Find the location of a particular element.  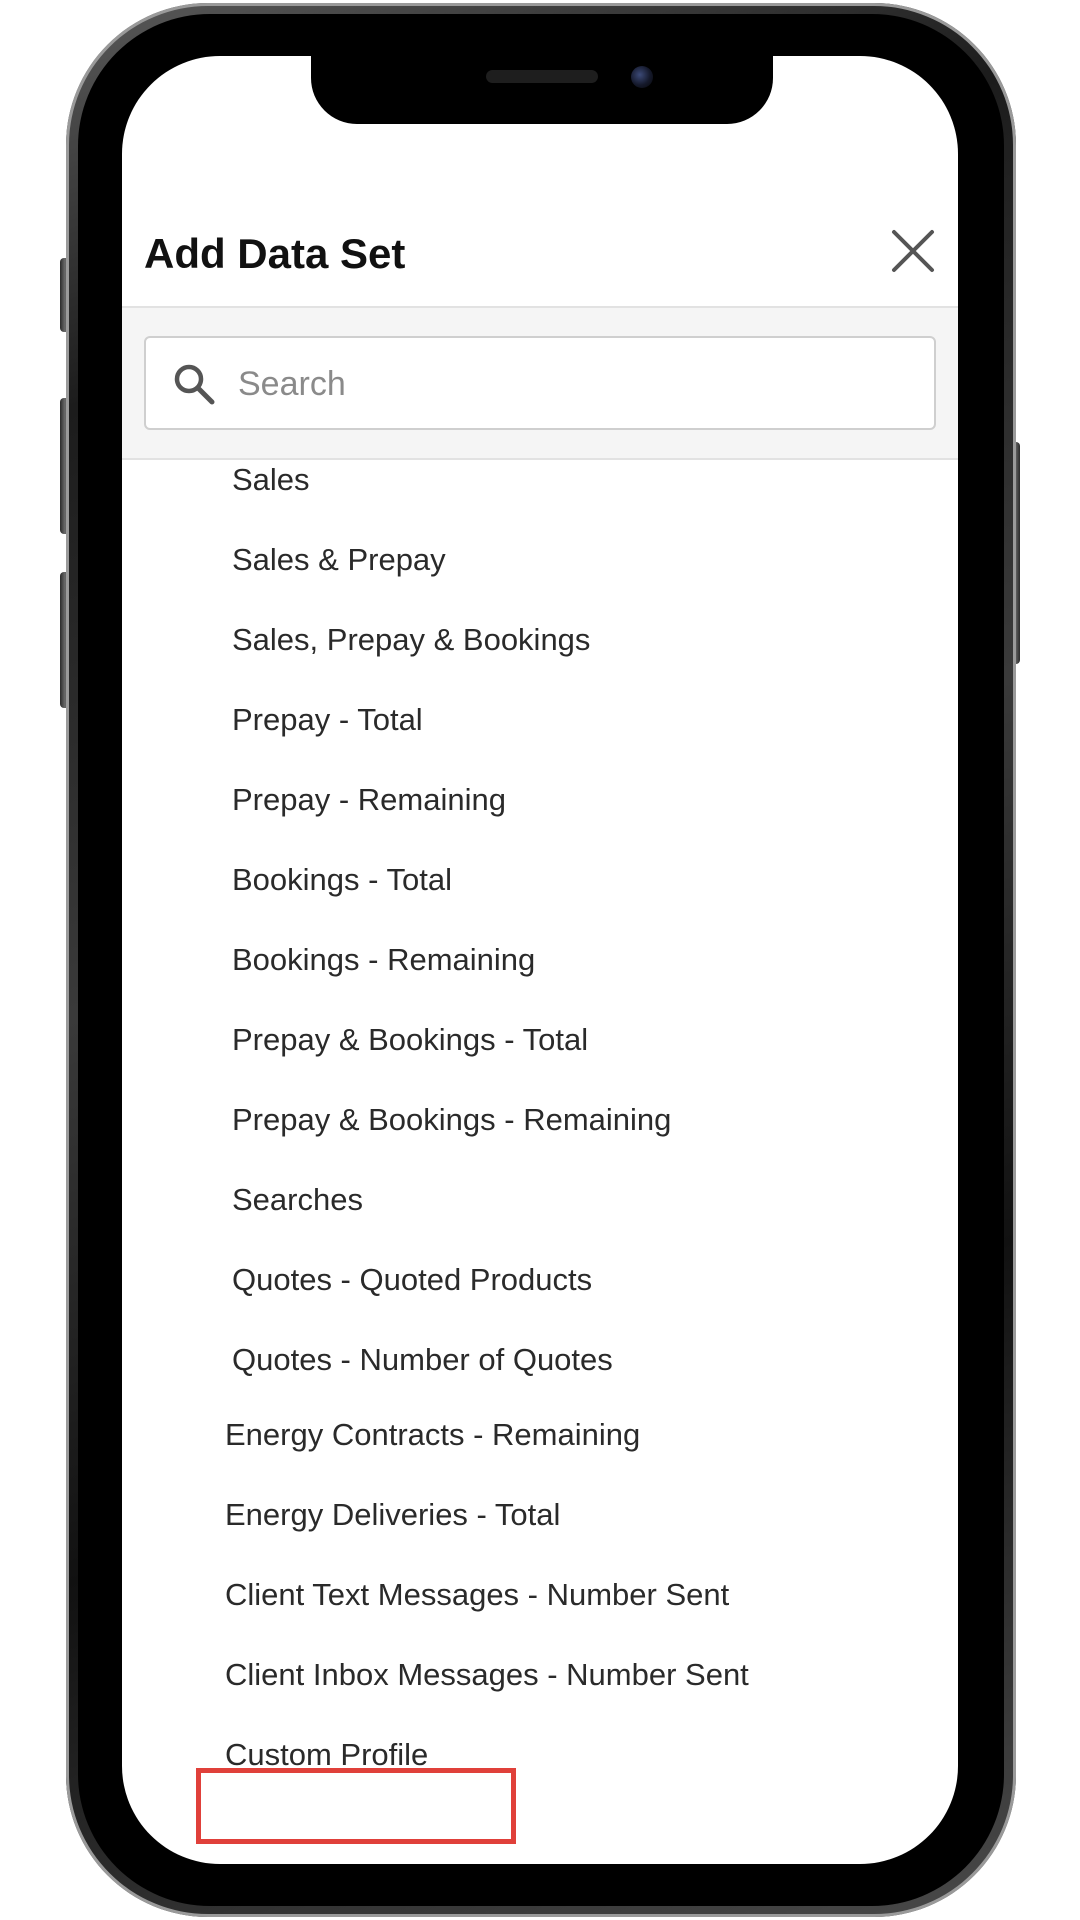

close-button is located at coordinates (913, 251).